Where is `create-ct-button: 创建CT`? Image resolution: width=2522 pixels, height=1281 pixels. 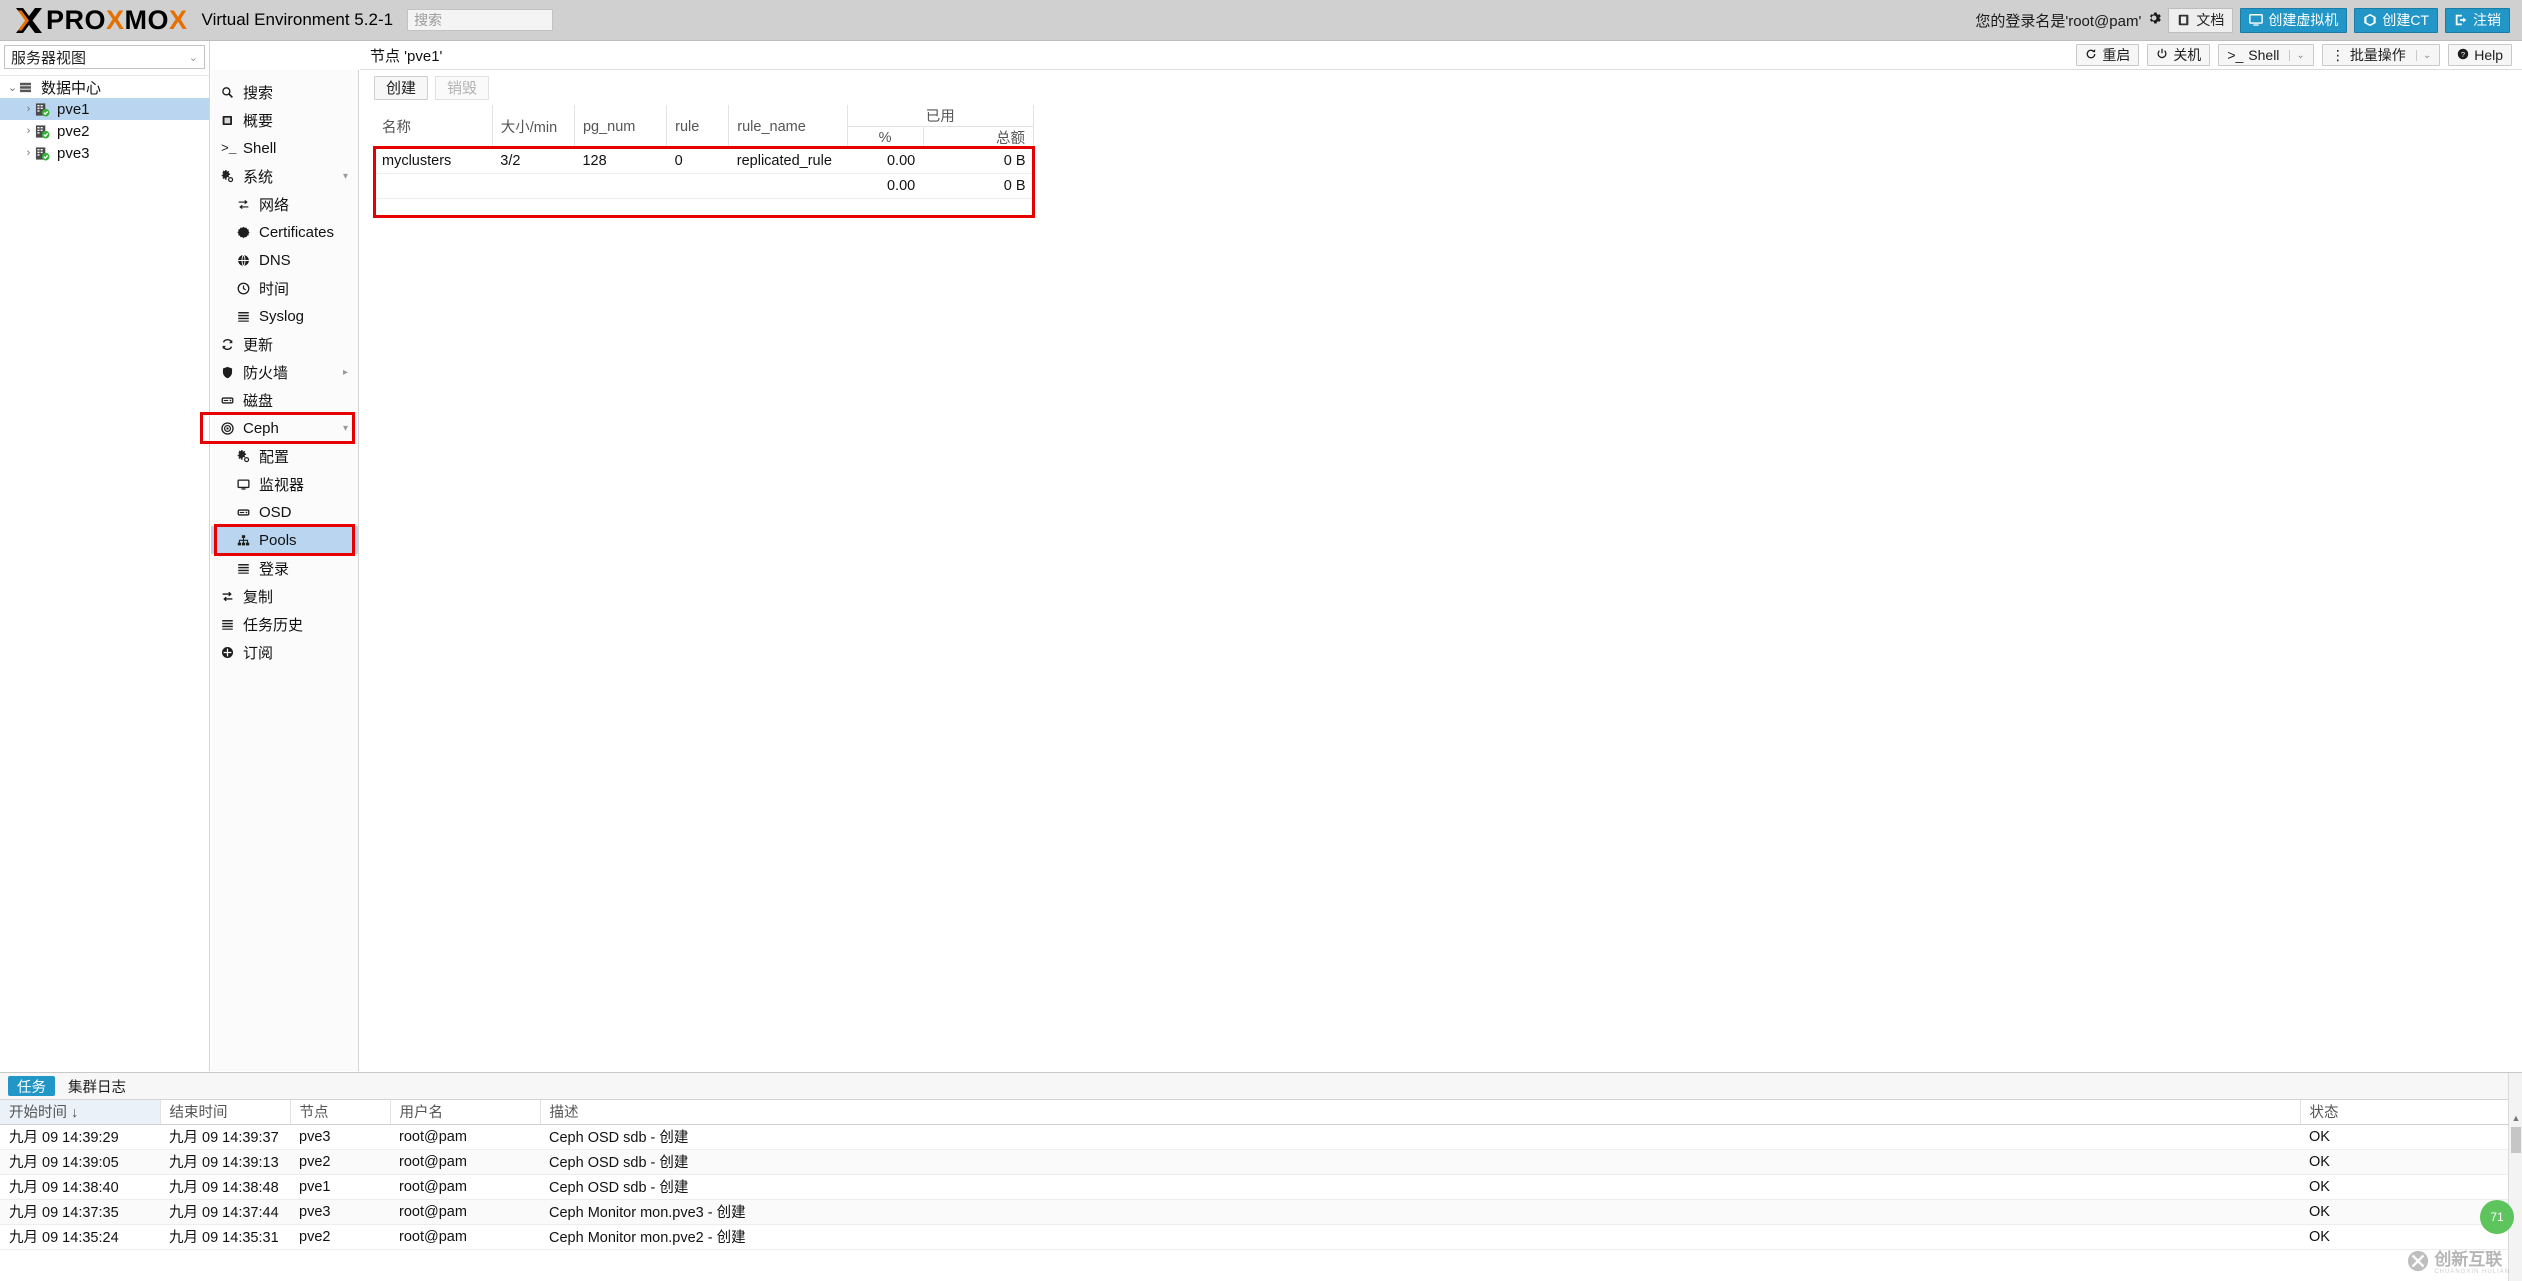
create-ct-button: 创建CT is located at coordinates (2396, 20).